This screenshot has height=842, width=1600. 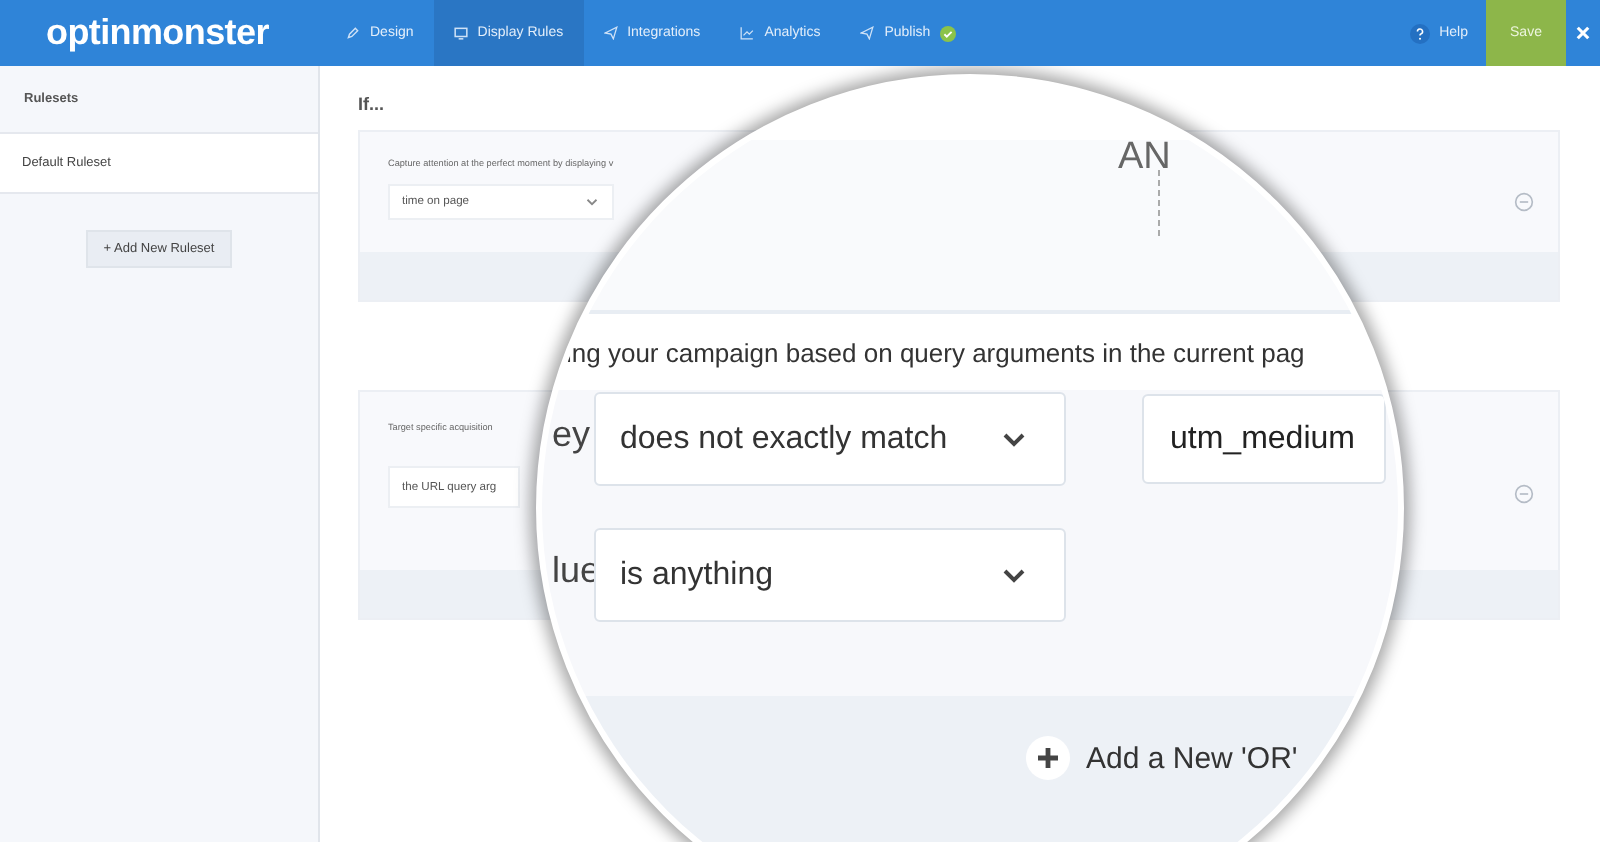 I want to click on monitor-icon, so click(x=460, y=33).